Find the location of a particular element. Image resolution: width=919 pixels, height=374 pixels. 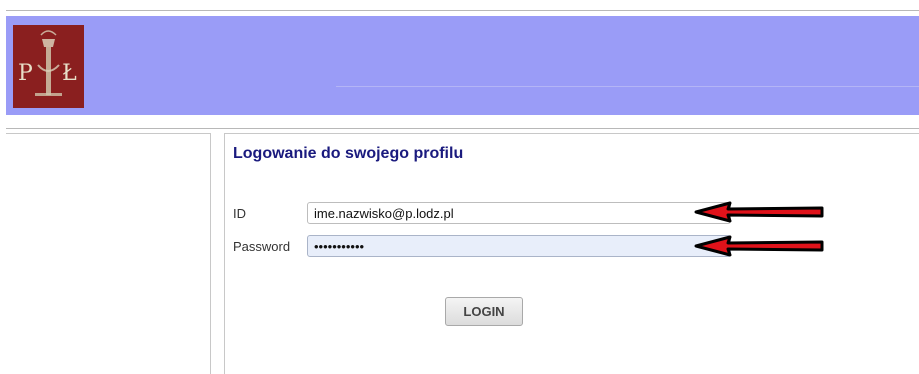

page-title: Logowanie do swojego profilu is located at coordinates (348, 153).